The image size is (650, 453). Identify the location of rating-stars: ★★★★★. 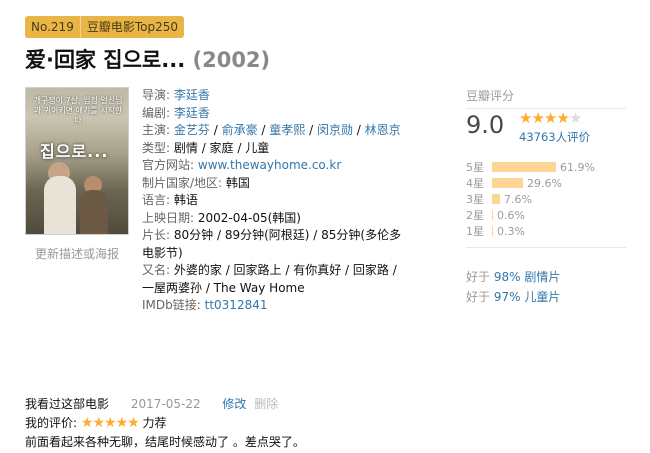
(550, 118).